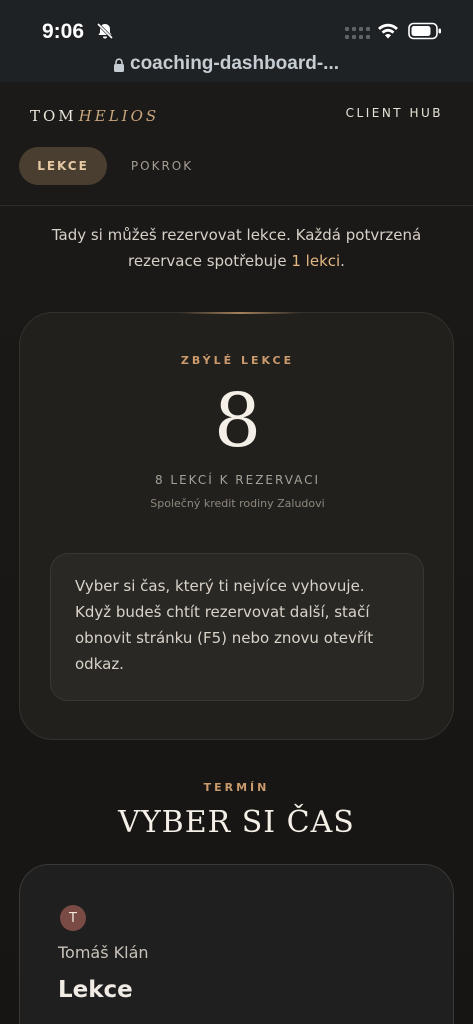 The height and width of the screenshot is (1024, 473). I want to click on avatar: T, so click(73, 918).